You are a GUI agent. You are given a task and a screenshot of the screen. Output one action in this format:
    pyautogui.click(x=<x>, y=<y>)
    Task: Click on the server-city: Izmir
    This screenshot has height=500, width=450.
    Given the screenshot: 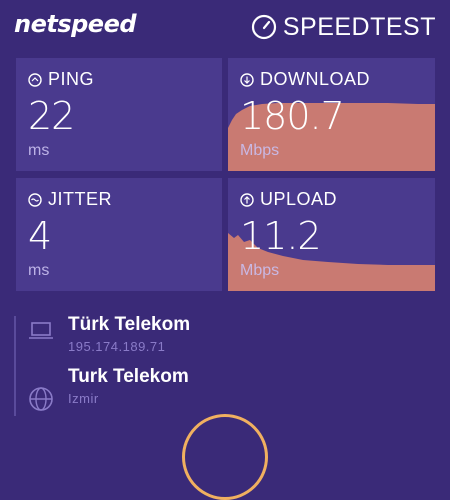 What is the action you would take?
    pyautogui.click(x=83, y=398)
    